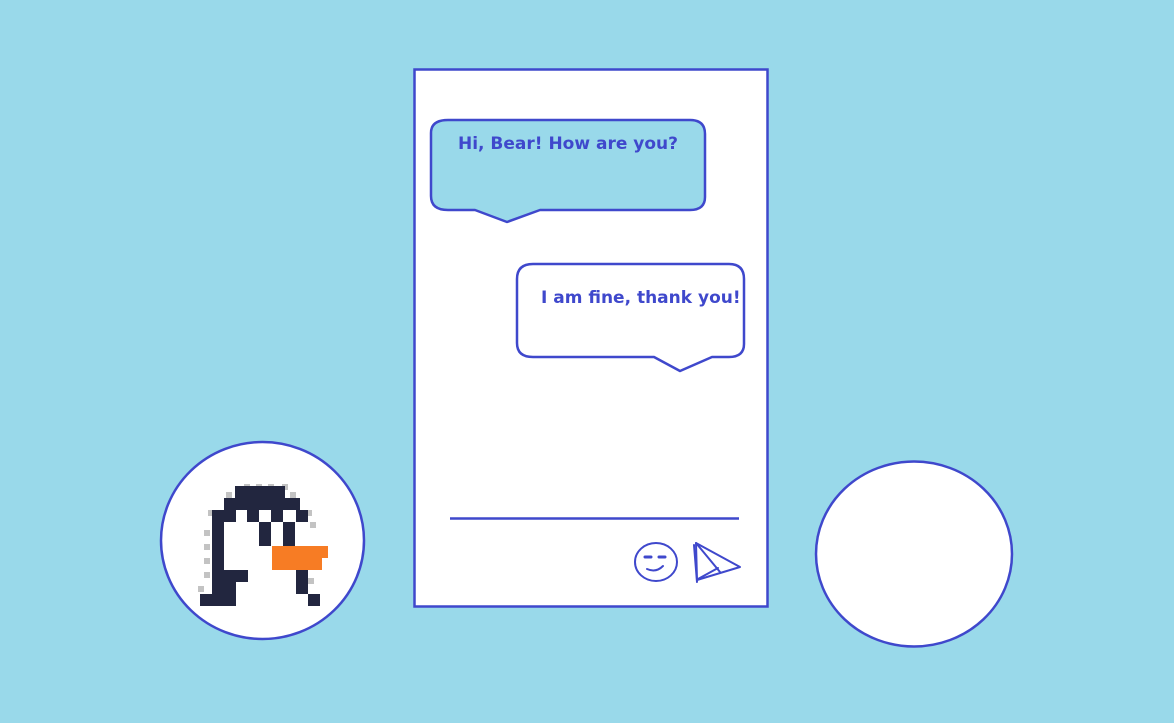  What do you see at coordinates (595, 493) in the screenshot?
I see `message-input` at bounding box center [595, 493].